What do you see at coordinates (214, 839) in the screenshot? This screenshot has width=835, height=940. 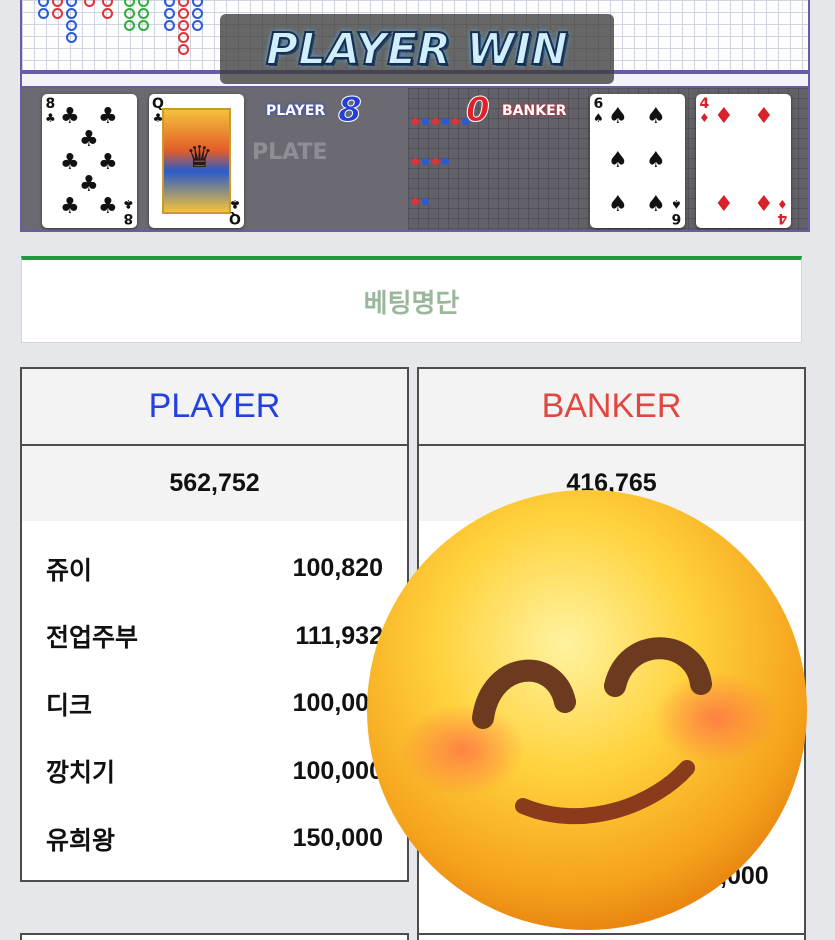 I see `list-item: 유희왕 150,000` at bounding box center [214, 839].